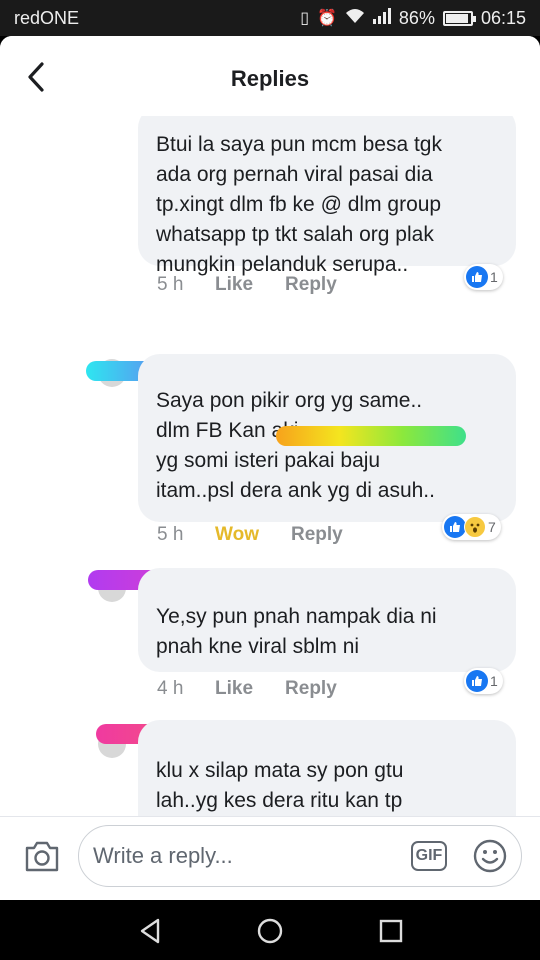 The width and height of the screenshot is (540, 960). I want to click on reply-composer: GIF, so click(270, 858).